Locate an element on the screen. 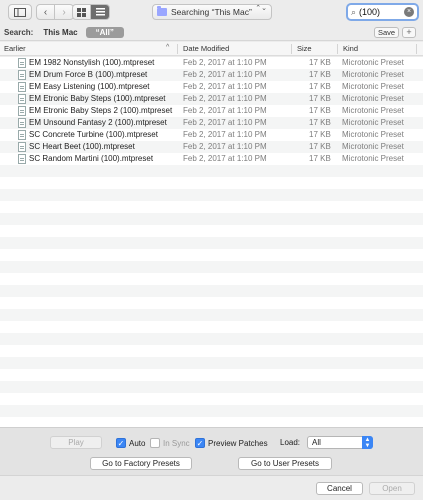 The image size is (423, 500). open-button: Open is located at coordinates (392, 488).